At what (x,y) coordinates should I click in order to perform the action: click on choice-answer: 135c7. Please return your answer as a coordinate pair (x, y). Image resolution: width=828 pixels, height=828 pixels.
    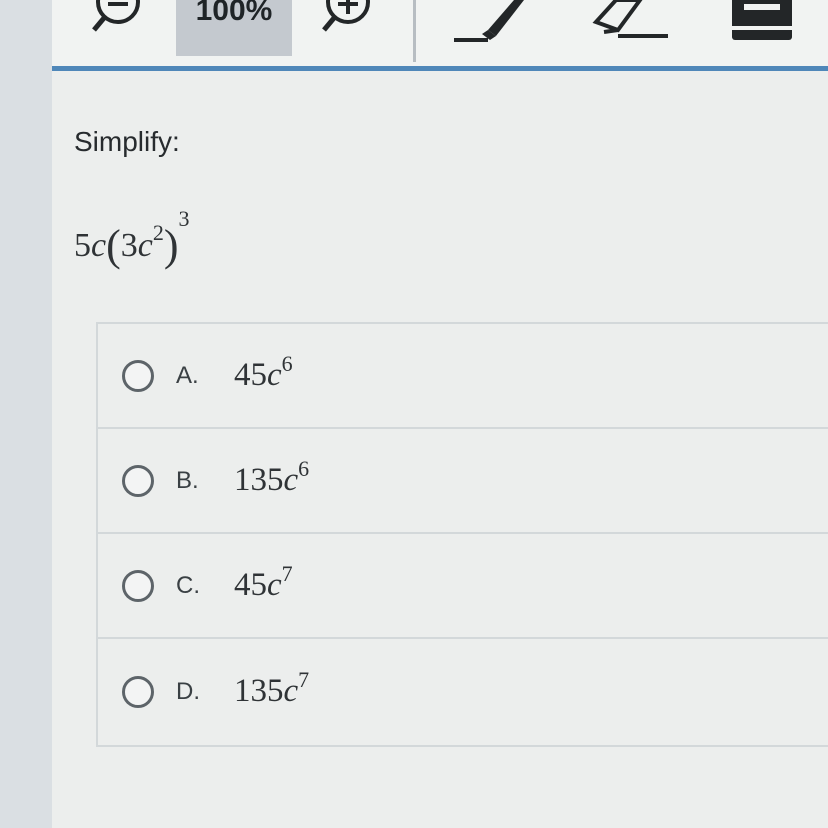
    Looking at the image, I should click on (271, 689).